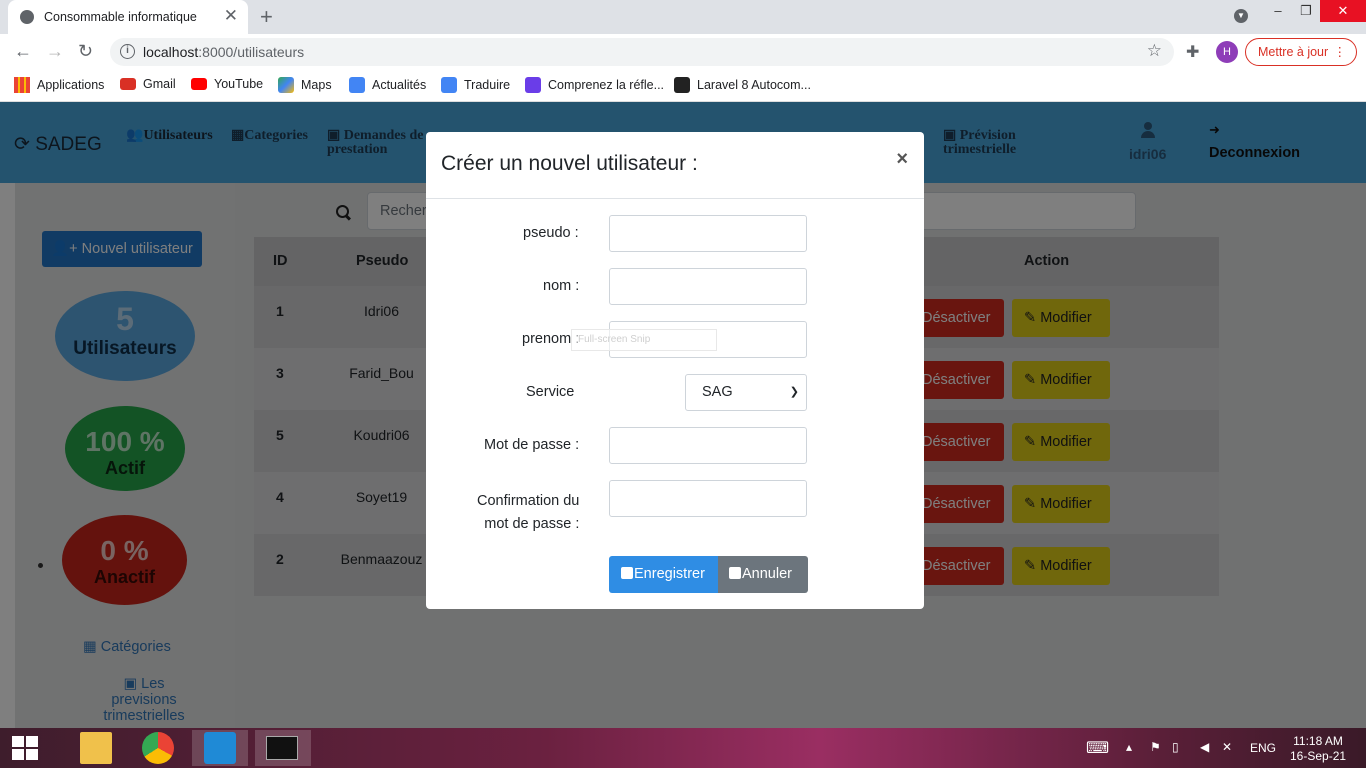  I want to click on divider, so click(675, 198).